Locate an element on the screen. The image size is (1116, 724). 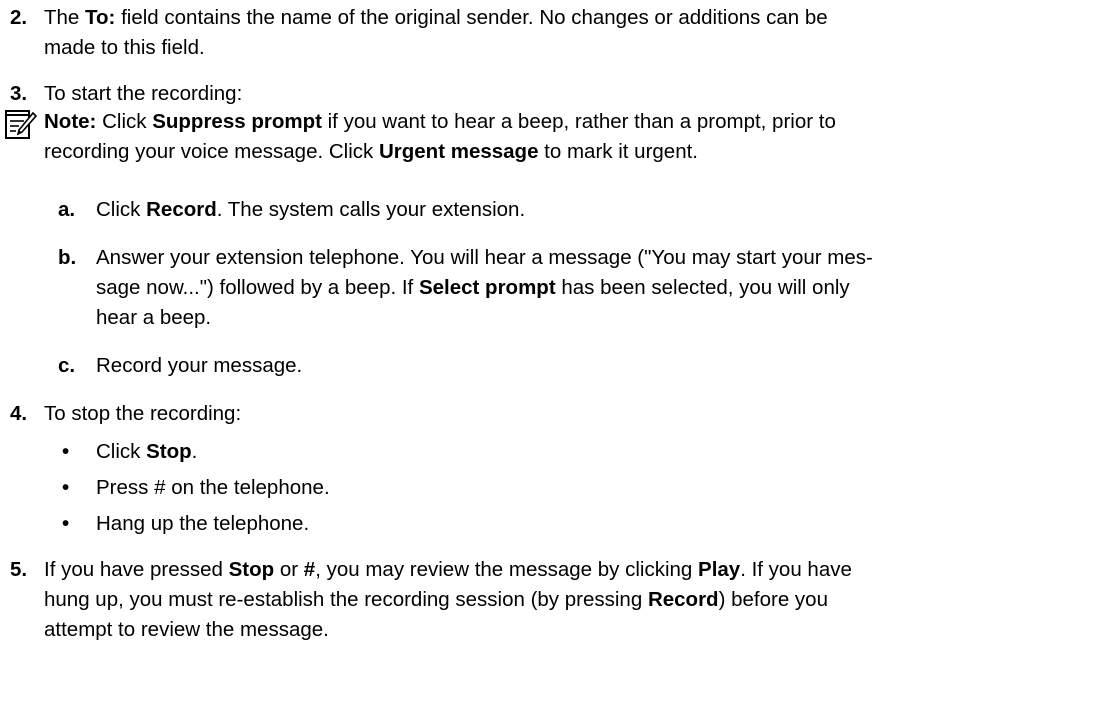
step-2-number: 2. is located at coordinates (19, 17).